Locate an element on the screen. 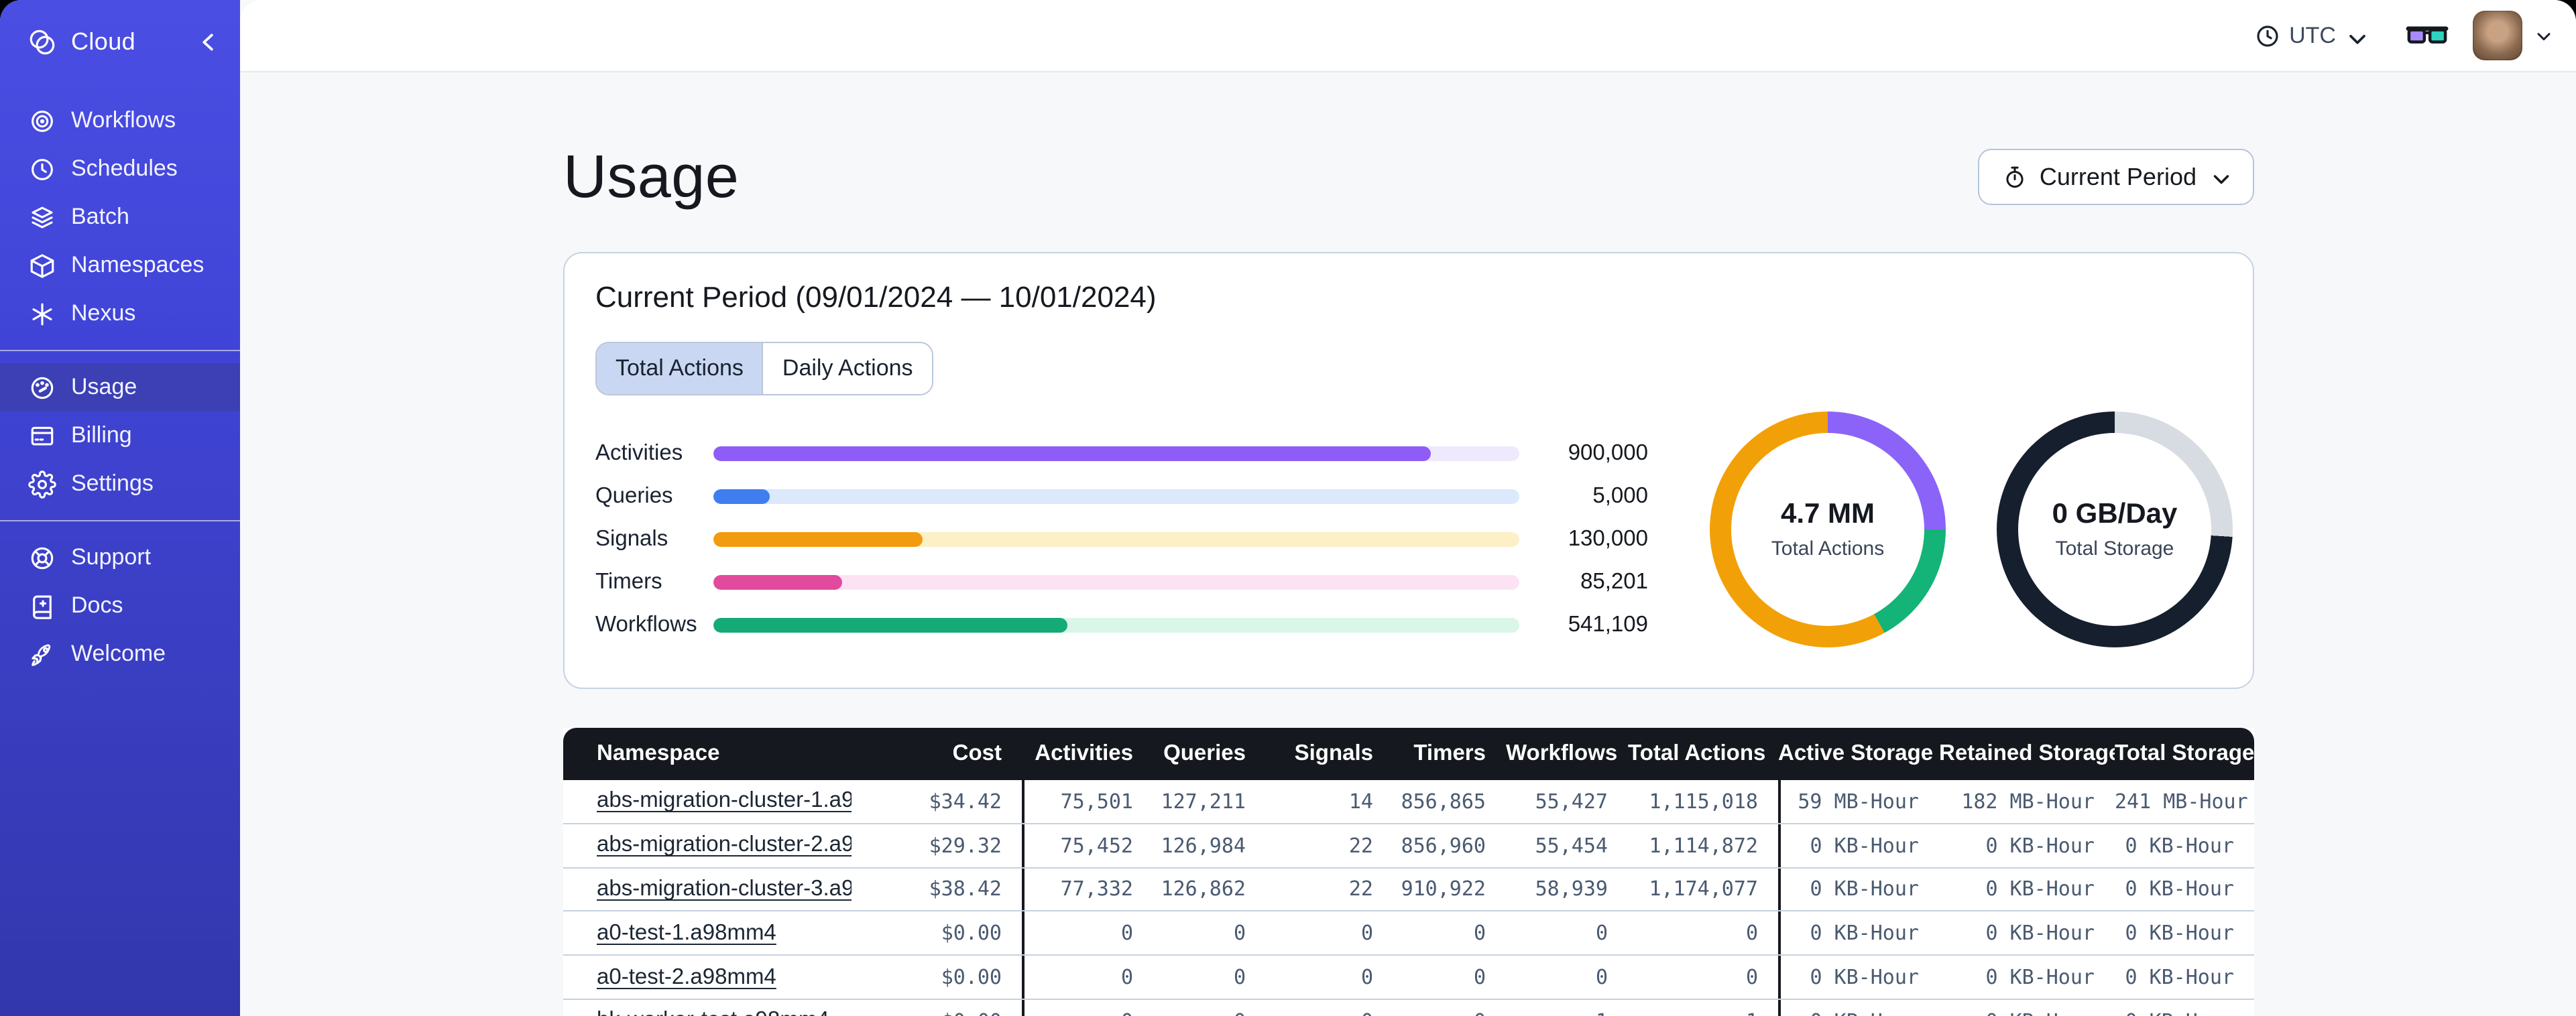  namespace-link: a0-test-2.a98mm4 is located at coordinates (686, 976).